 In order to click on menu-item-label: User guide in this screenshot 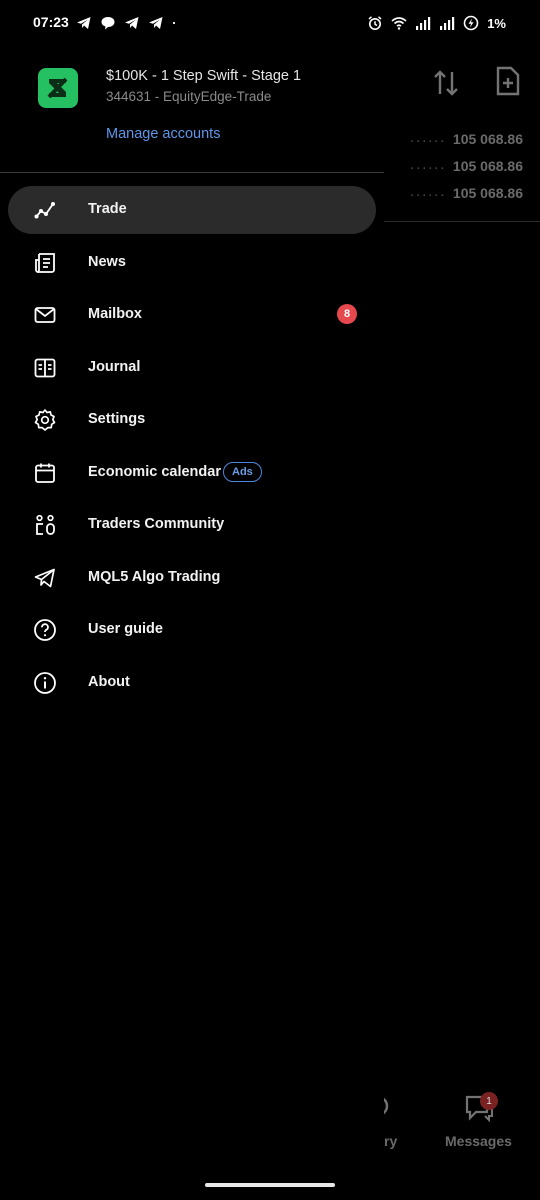, I will do `click(125, 629)`.